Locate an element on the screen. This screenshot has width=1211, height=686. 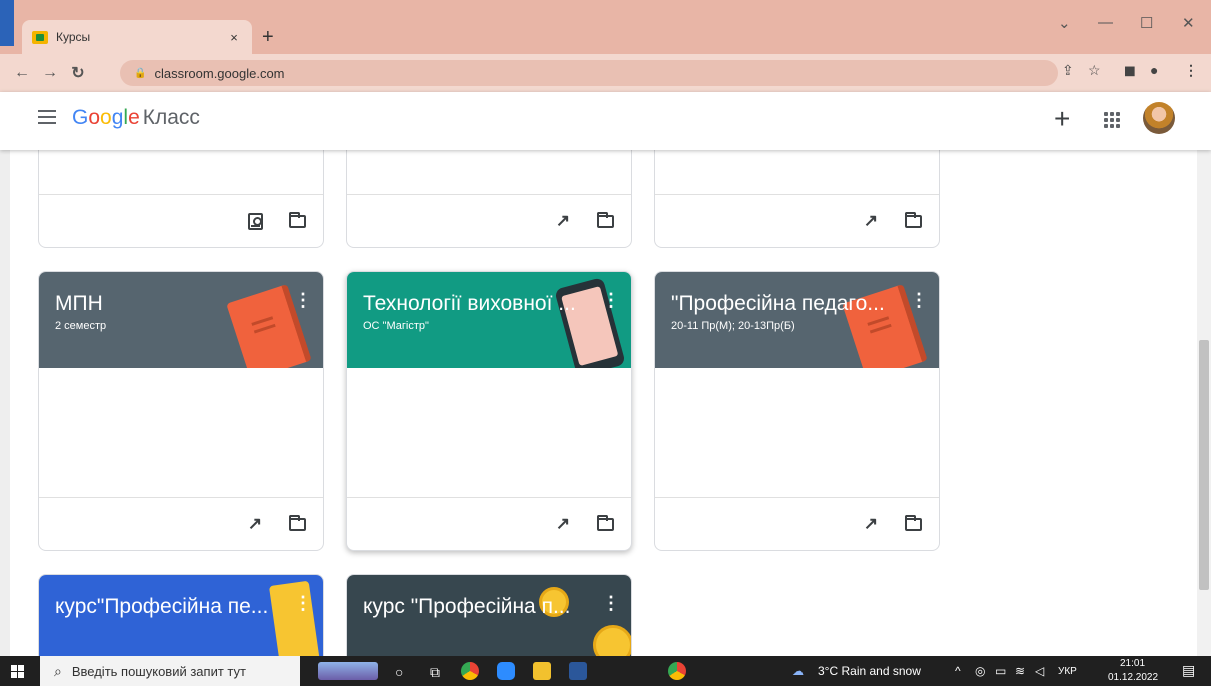
notifications-icon: ▤ is located at coordinates (1188, 670).